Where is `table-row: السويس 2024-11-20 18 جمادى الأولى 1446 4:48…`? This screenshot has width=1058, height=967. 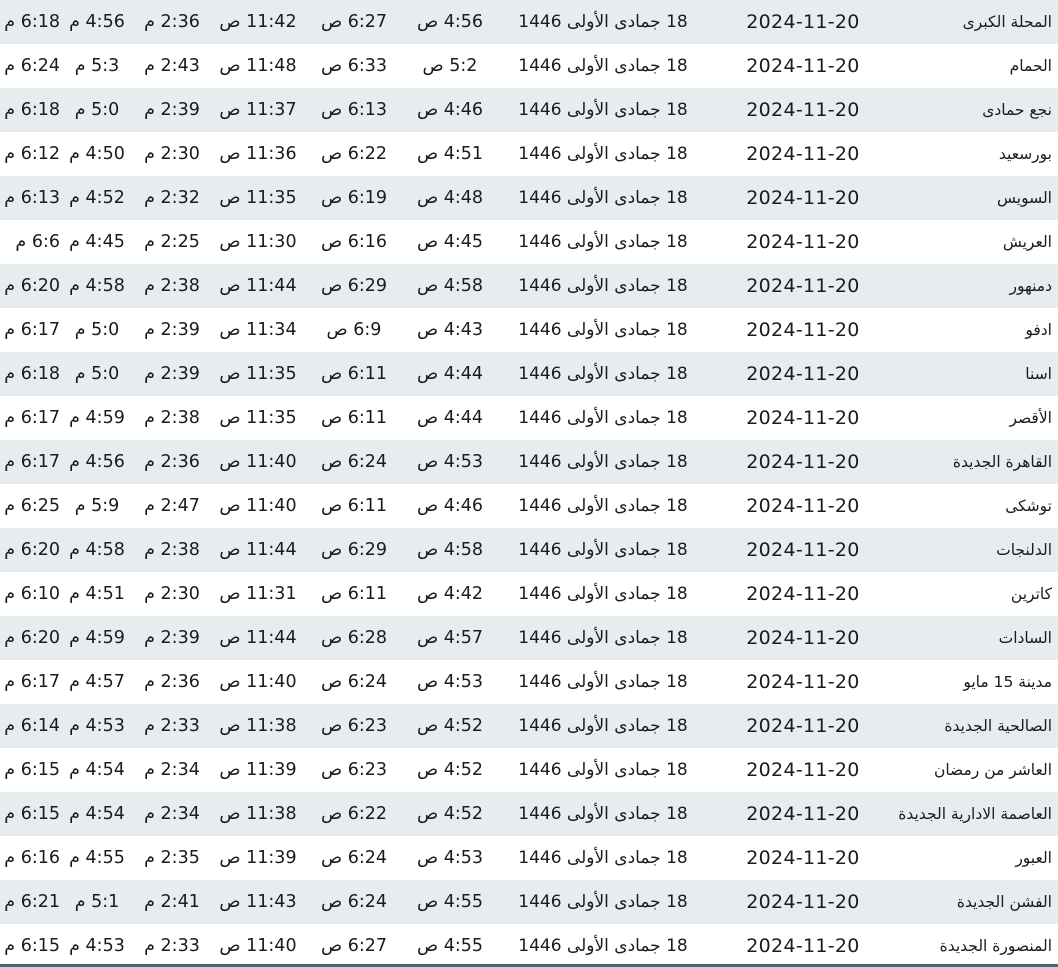 table-row: السويس 2024-11-20 18 جمادى الأولى 1446 4:48… is located at coordinates (529, 198).